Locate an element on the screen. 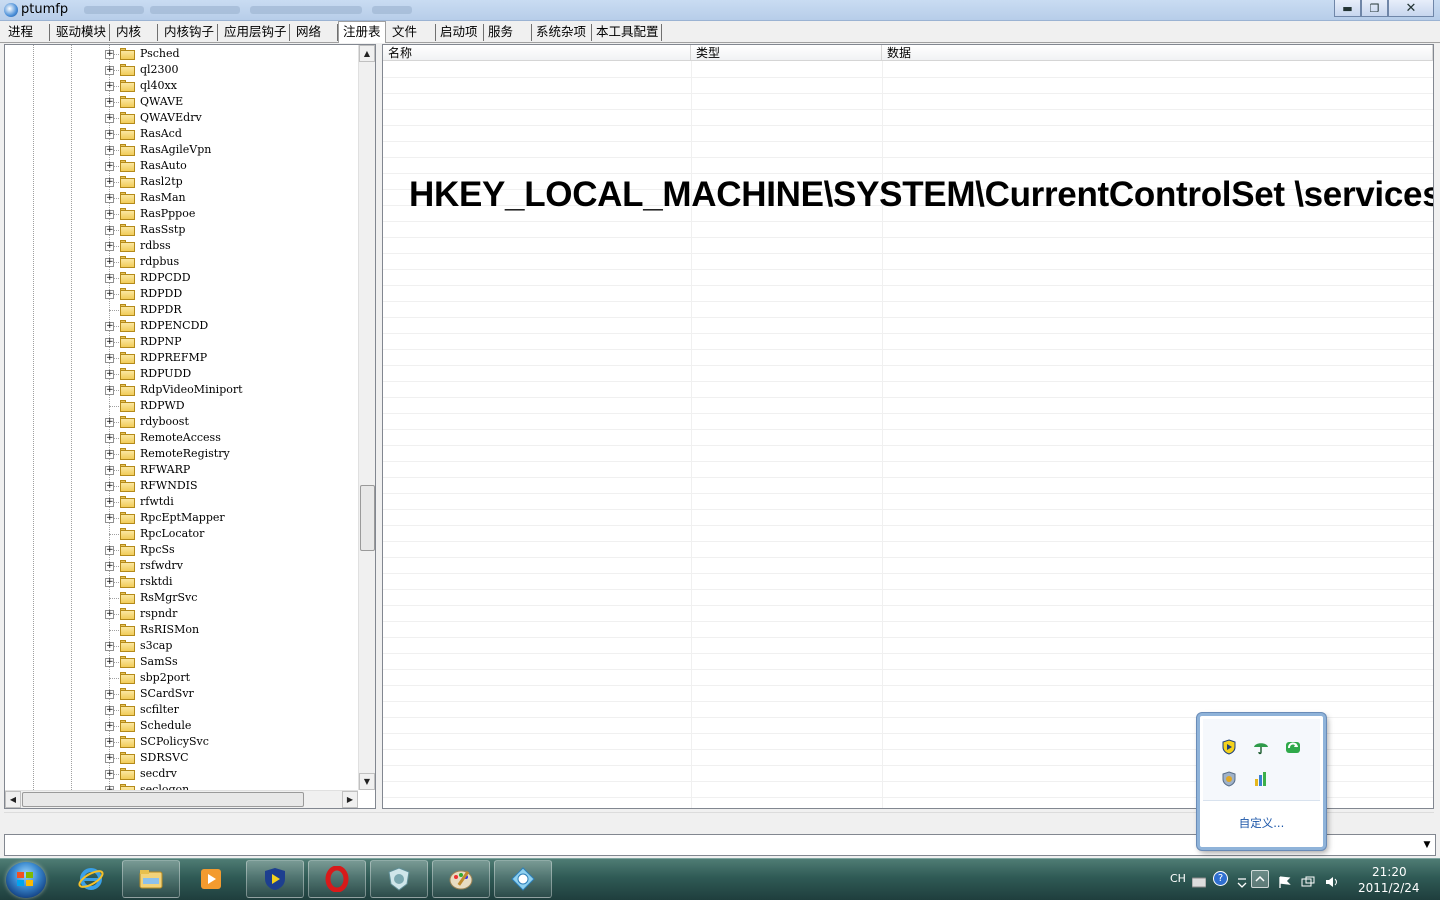  shield-yellow-icon is located at coordinates (1229, 747).